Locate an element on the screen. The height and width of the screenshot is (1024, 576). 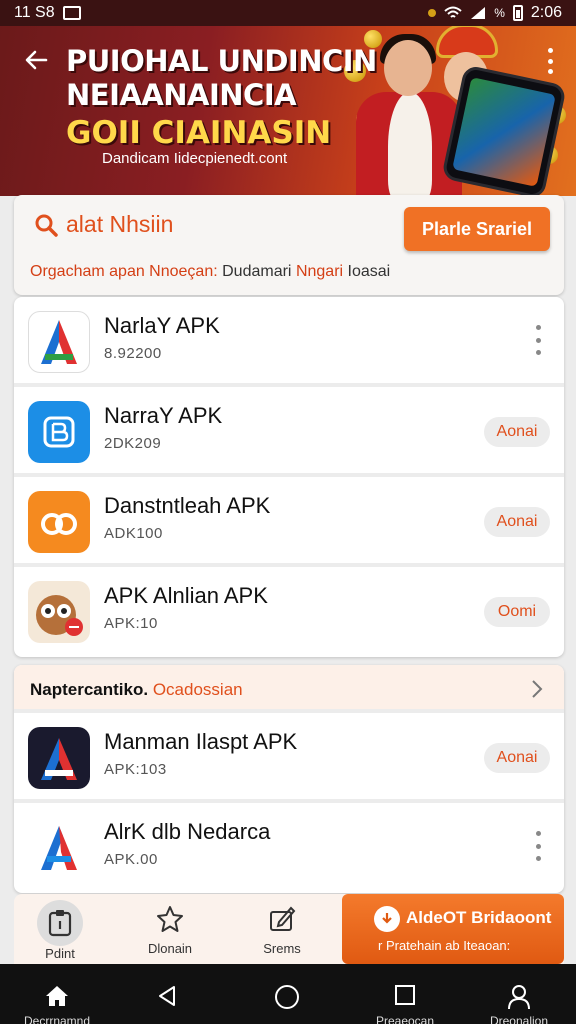
status-time: 2:06 is located at coordinates (546, 12).